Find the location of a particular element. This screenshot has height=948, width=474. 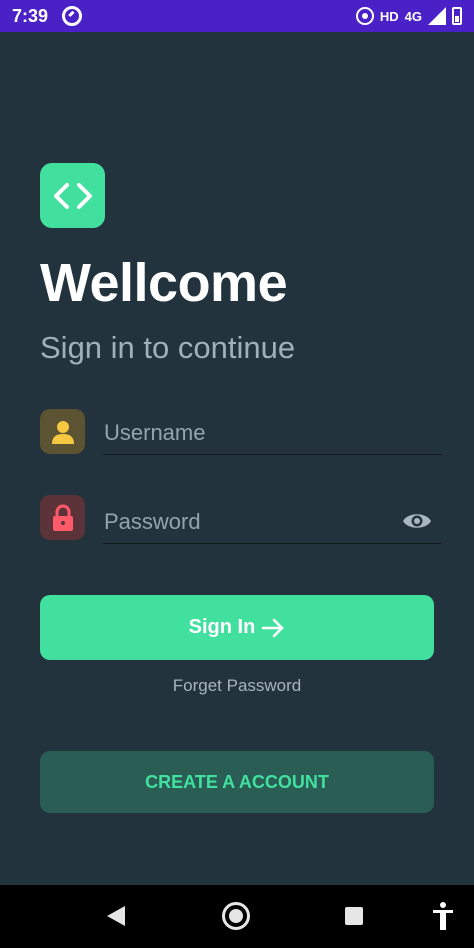

app-notification-icon is located at coordinates (72, 16).